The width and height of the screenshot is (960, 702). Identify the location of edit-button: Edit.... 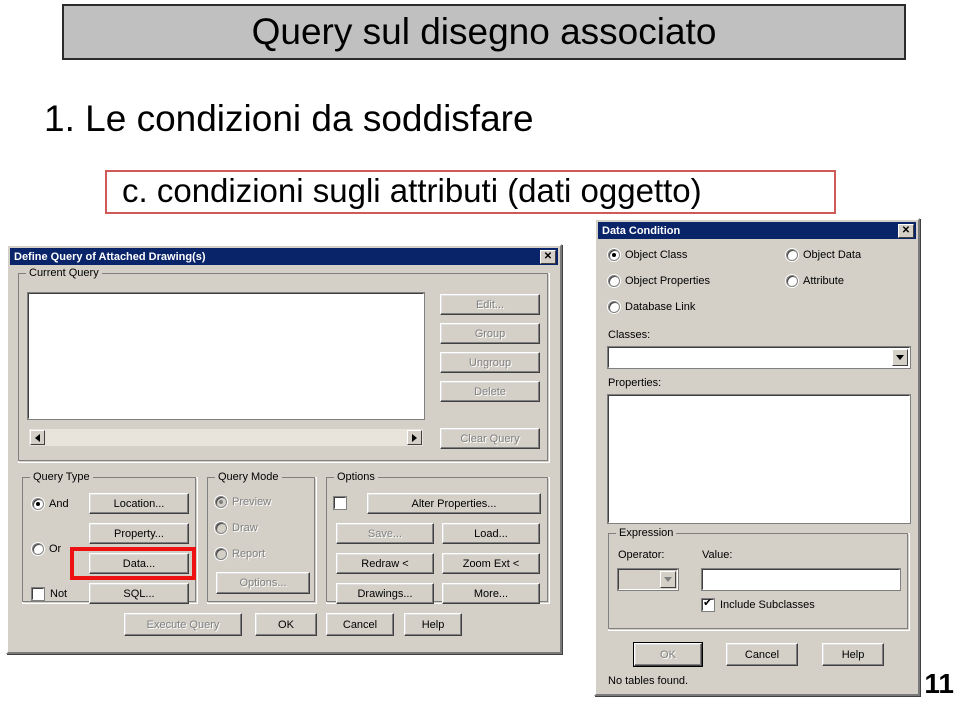
(490, 304).